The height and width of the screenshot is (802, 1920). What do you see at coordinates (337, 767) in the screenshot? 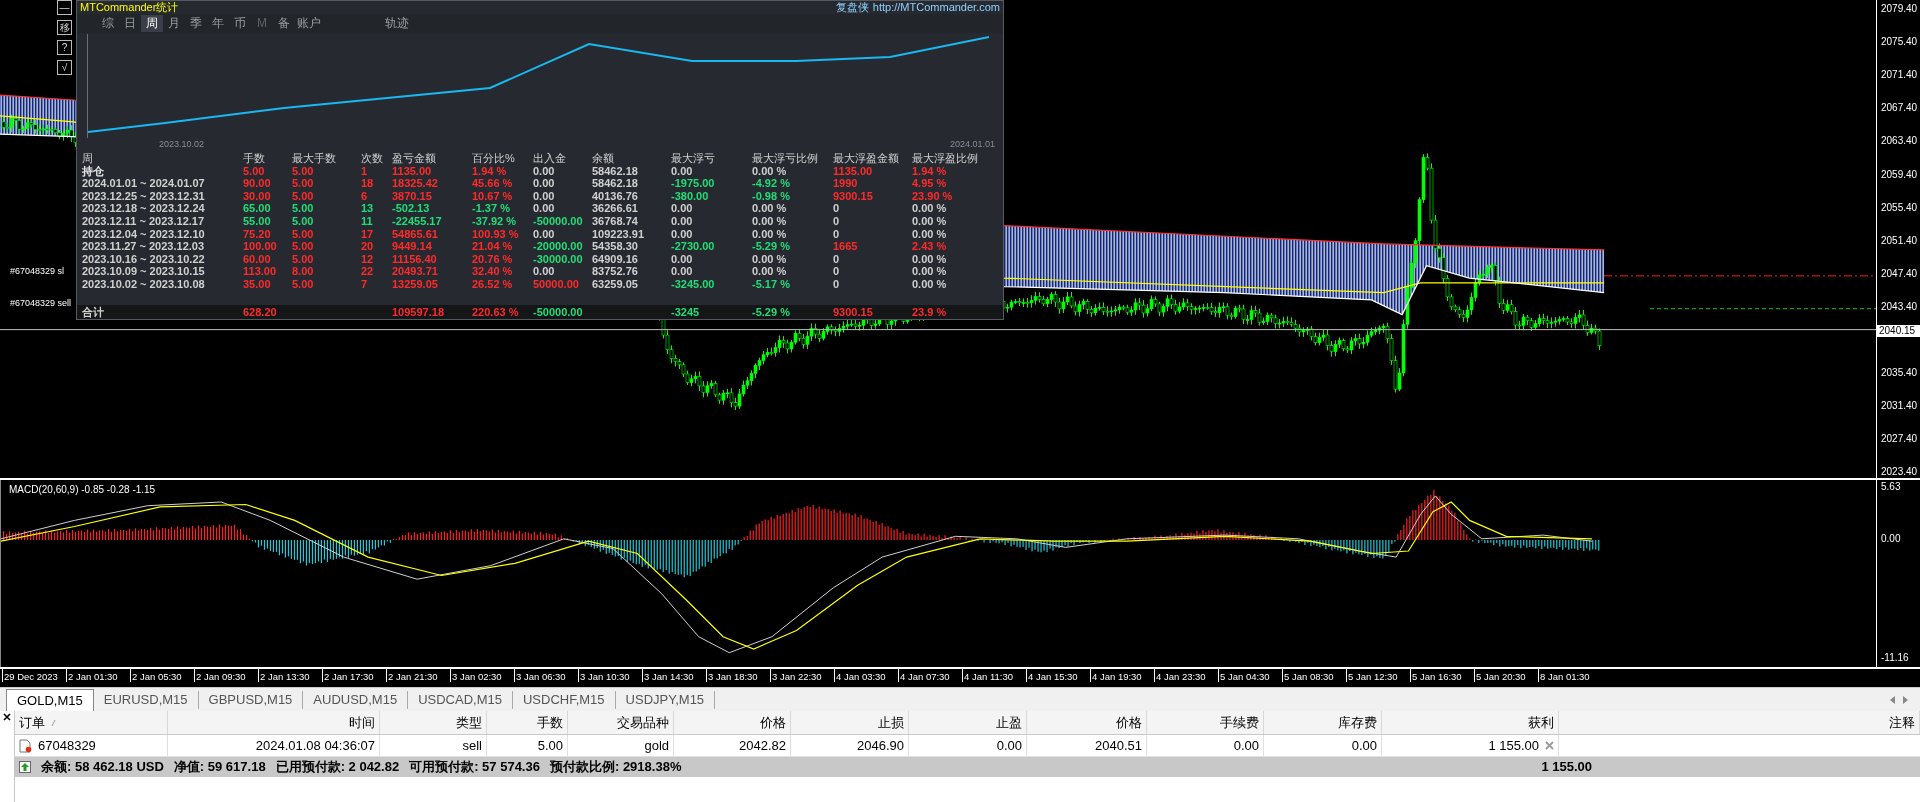
I see `account-summary: 已用预付款: 2 042.82` at bounding box center [337, 767].